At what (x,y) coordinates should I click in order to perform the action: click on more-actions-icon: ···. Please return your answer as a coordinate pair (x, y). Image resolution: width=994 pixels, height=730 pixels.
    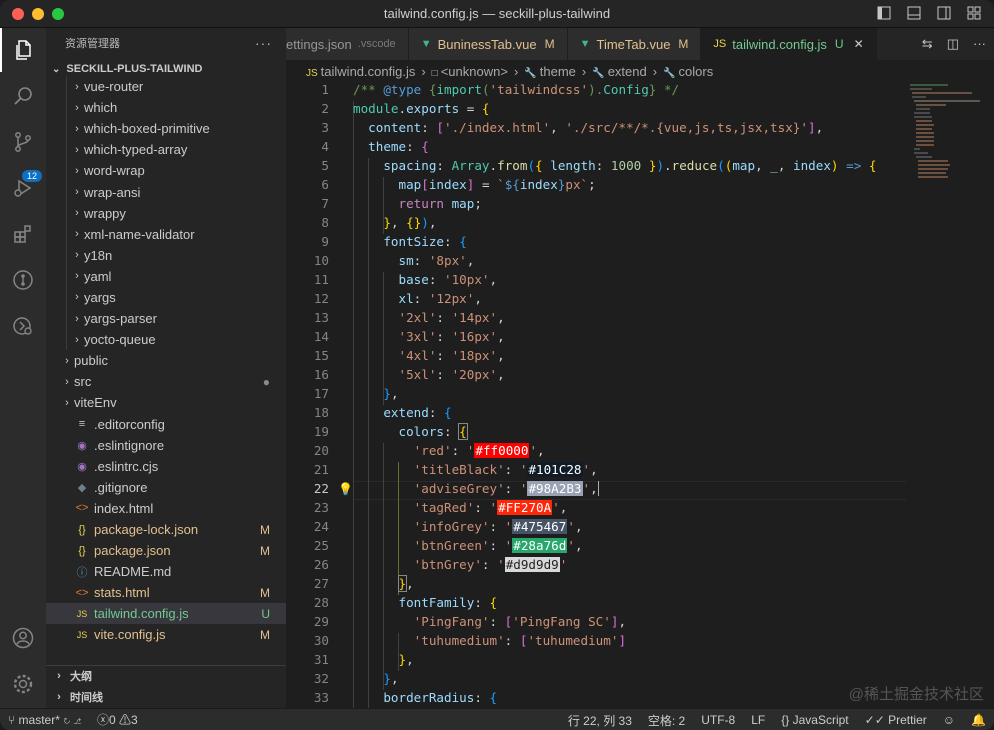
    Looking at the image, I should click on (979, 44).